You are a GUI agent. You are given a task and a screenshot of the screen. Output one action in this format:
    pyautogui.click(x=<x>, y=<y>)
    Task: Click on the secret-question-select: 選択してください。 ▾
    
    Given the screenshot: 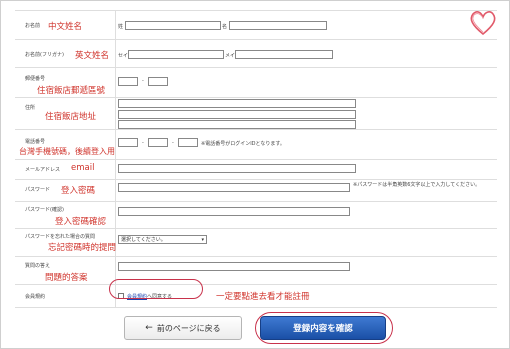 What is the action you would take?
    pyautogui.click(x=162, y=239)
    